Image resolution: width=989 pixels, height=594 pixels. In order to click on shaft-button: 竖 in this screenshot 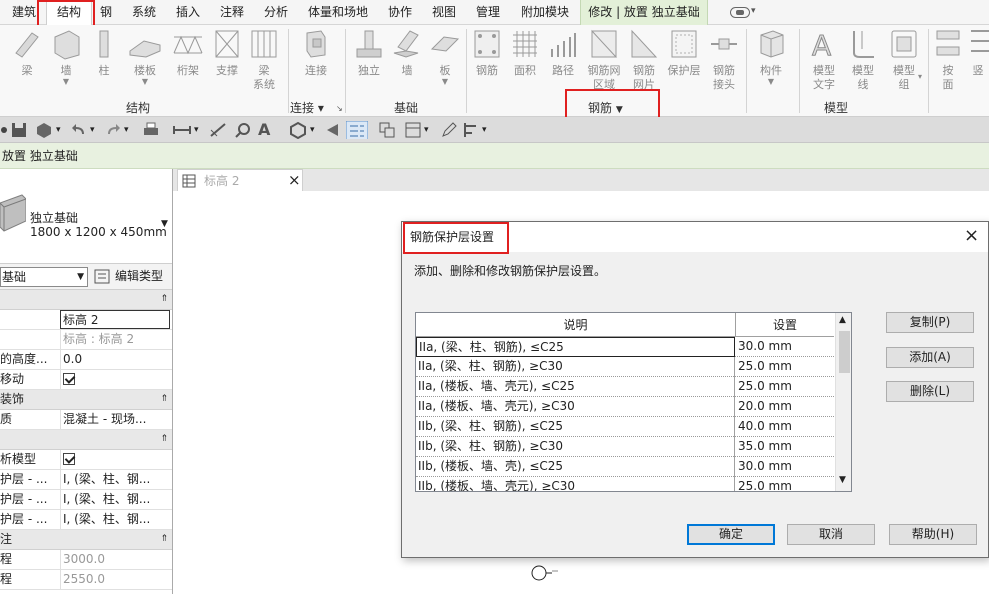, I will do `click(977, 52)`.